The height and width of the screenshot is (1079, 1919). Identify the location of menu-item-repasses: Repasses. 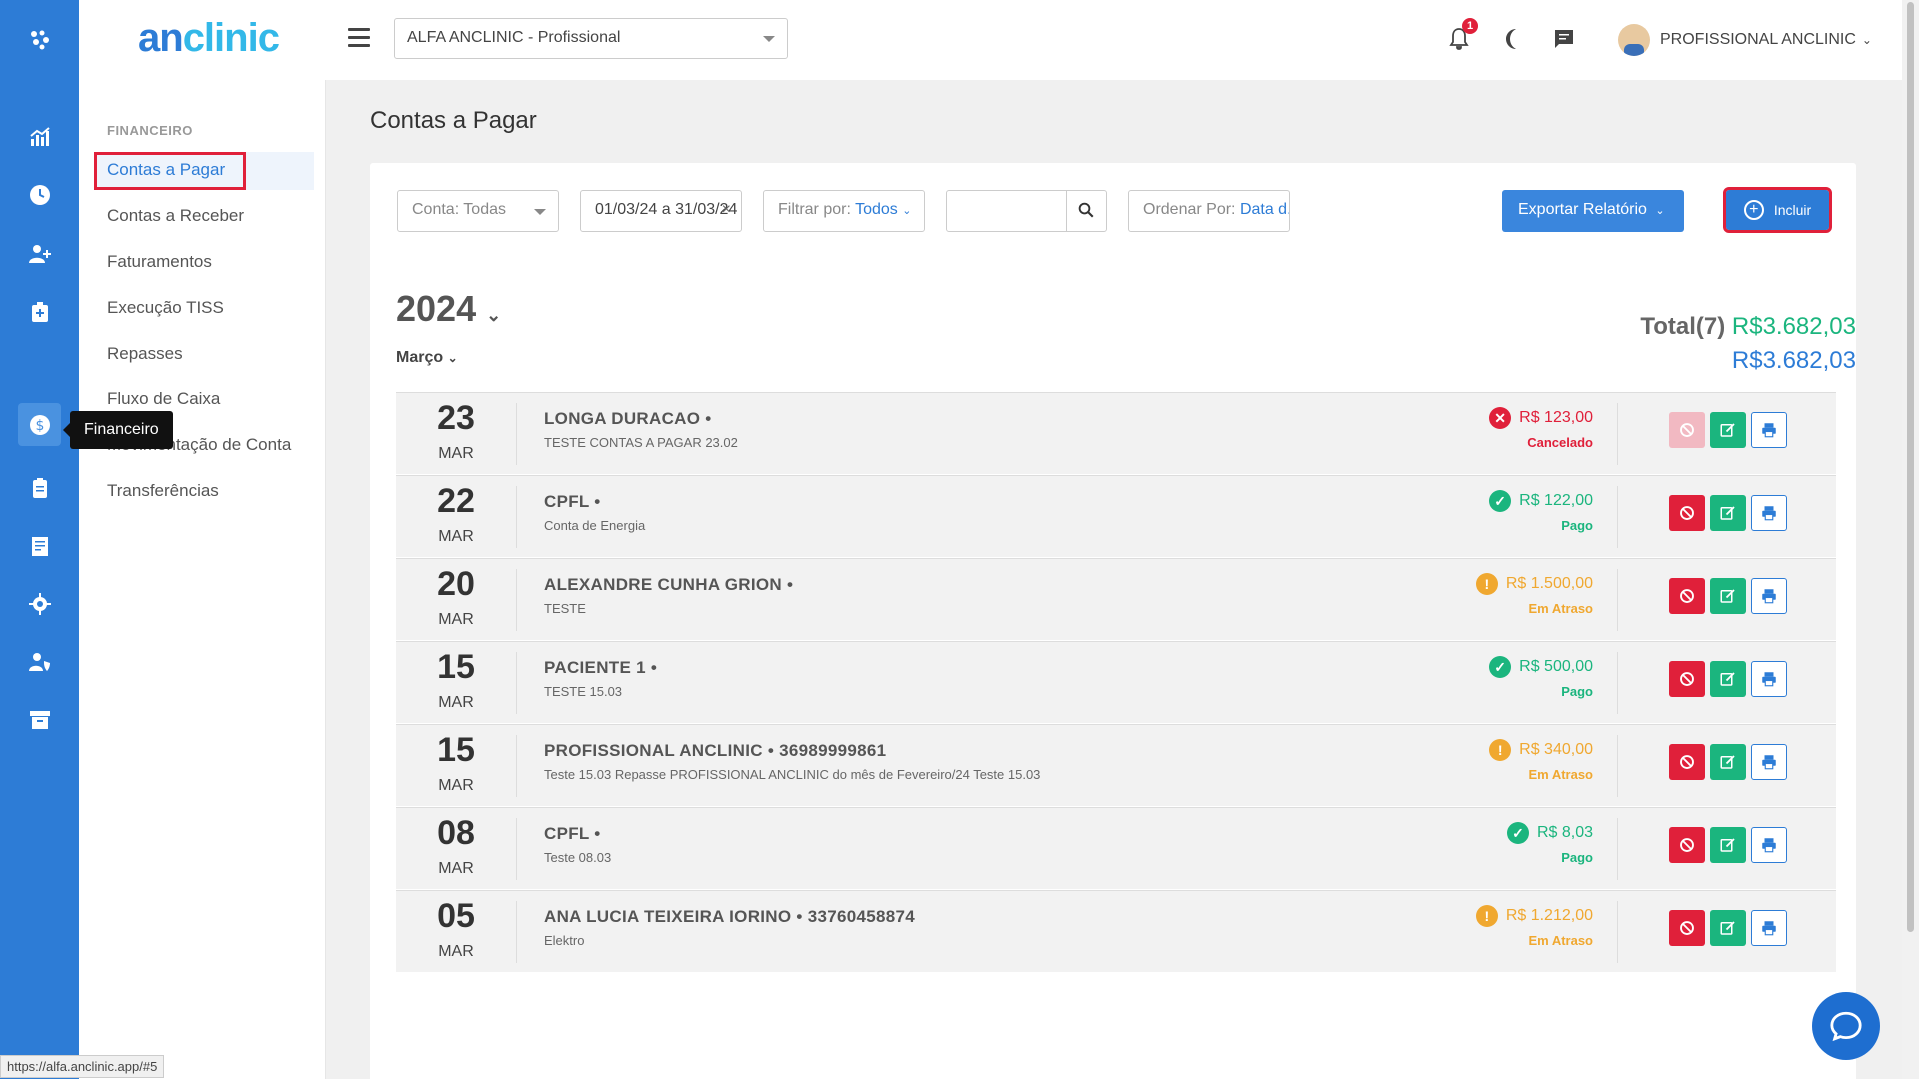
(204, 355).